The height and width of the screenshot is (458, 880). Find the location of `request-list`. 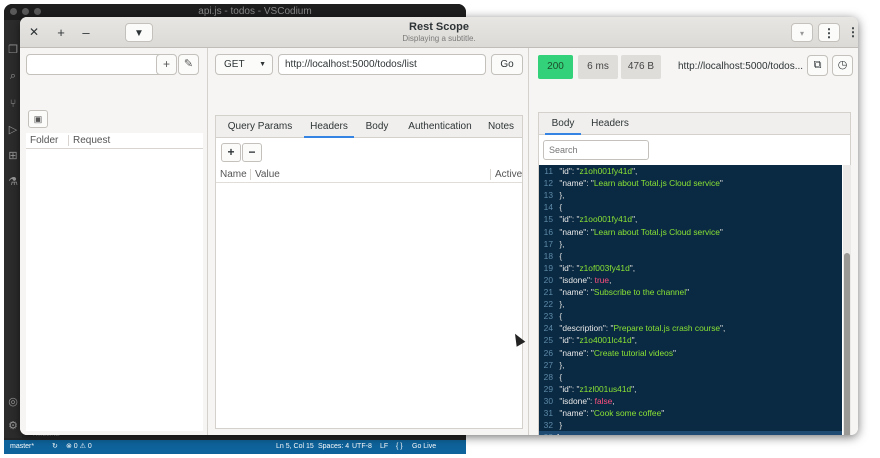

request-list is located at coordinates (114, 290).